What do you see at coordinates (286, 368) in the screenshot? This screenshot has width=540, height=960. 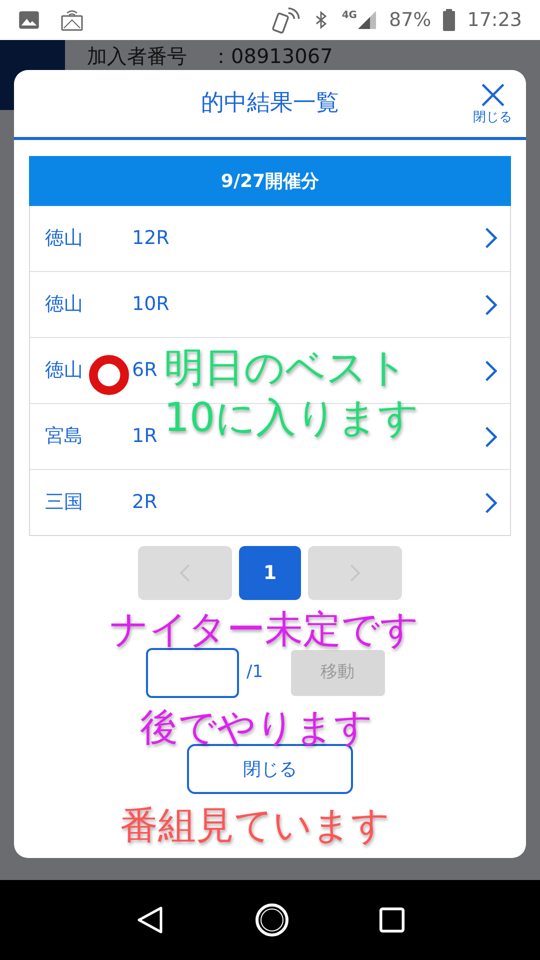 I see `annotation-text: 明日のベスト` at bounding box center [286, 368].